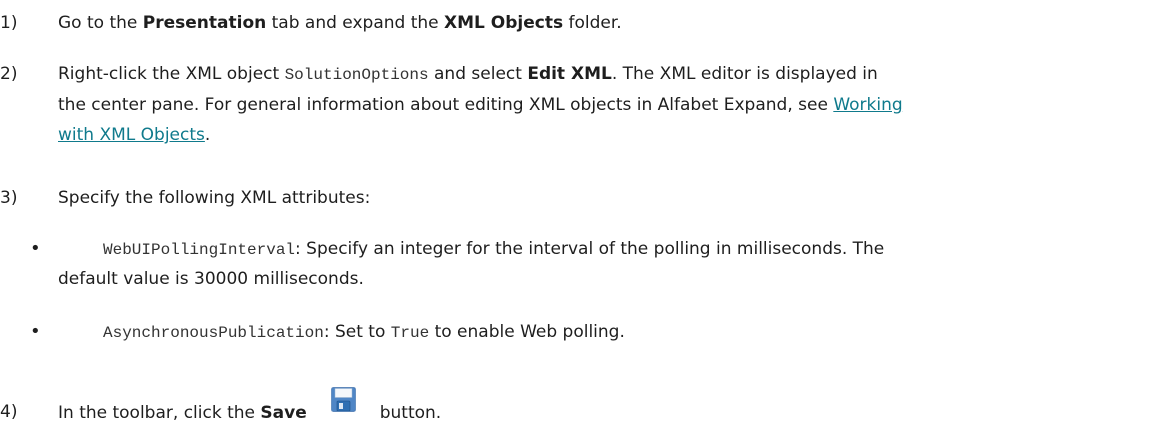  I want to click on save-floppy-icon, so click(343, 404).